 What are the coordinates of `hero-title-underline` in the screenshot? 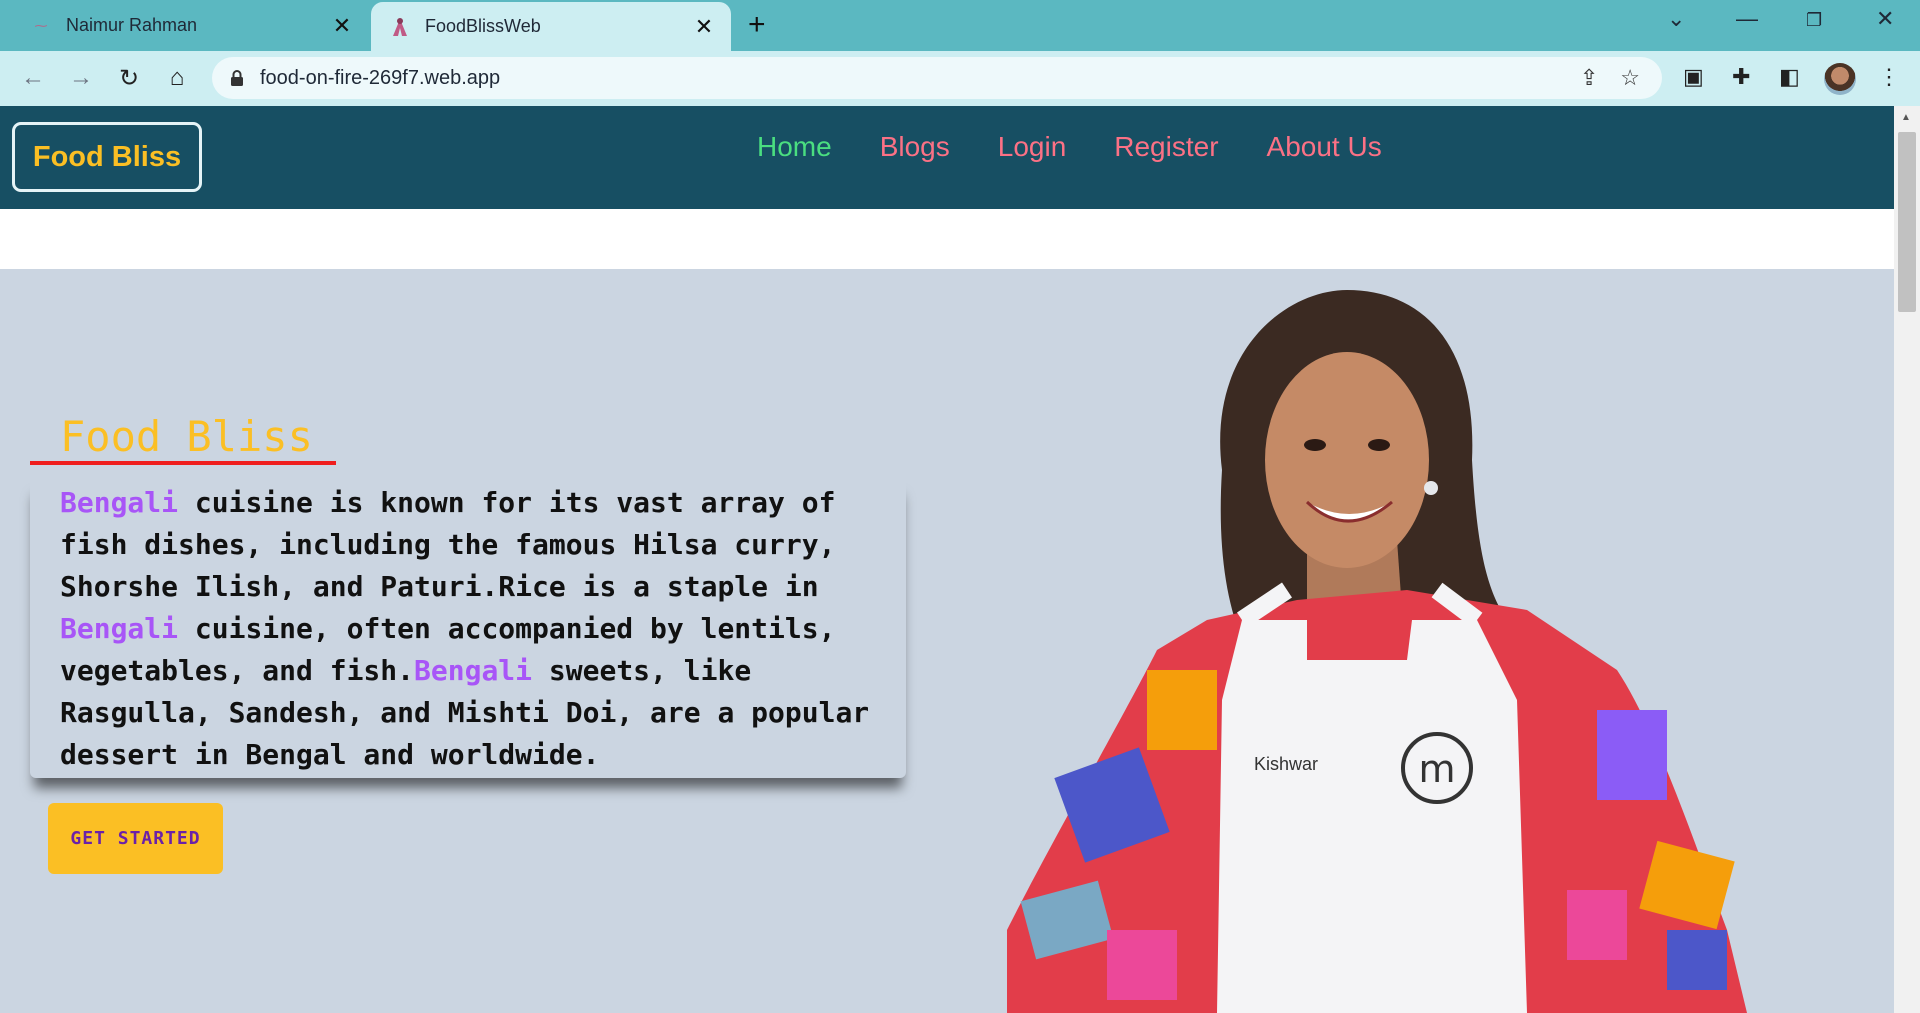 It's located at (183, 463).